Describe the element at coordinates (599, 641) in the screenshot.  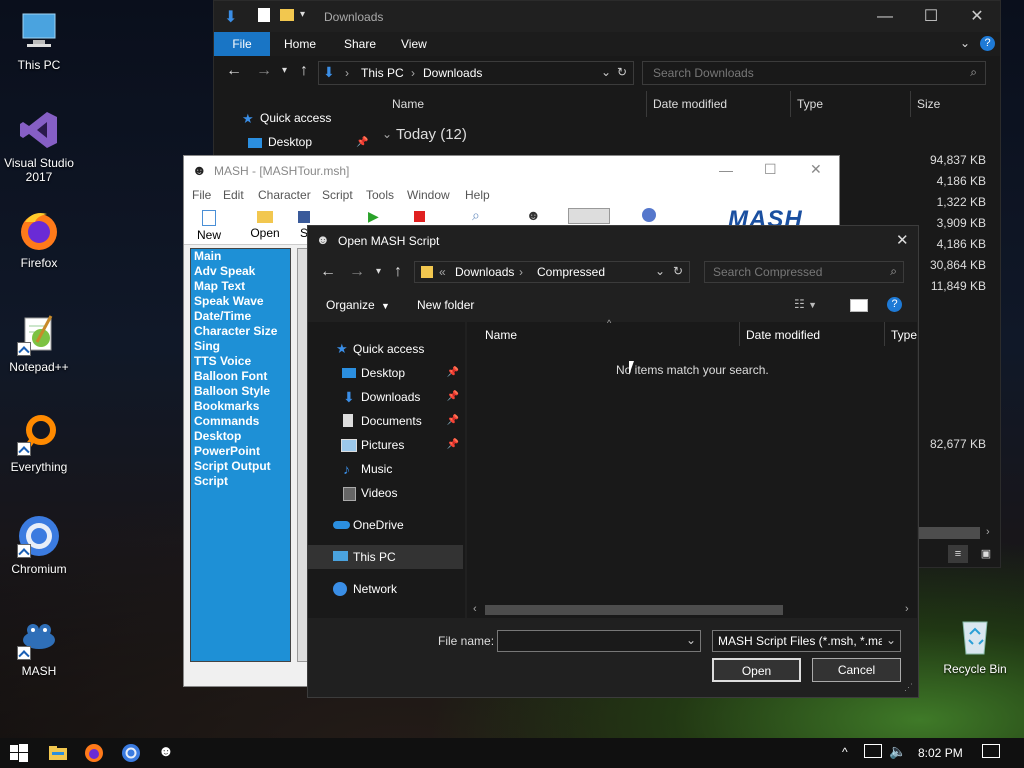
I see `filename-input: ⌄` at that location.